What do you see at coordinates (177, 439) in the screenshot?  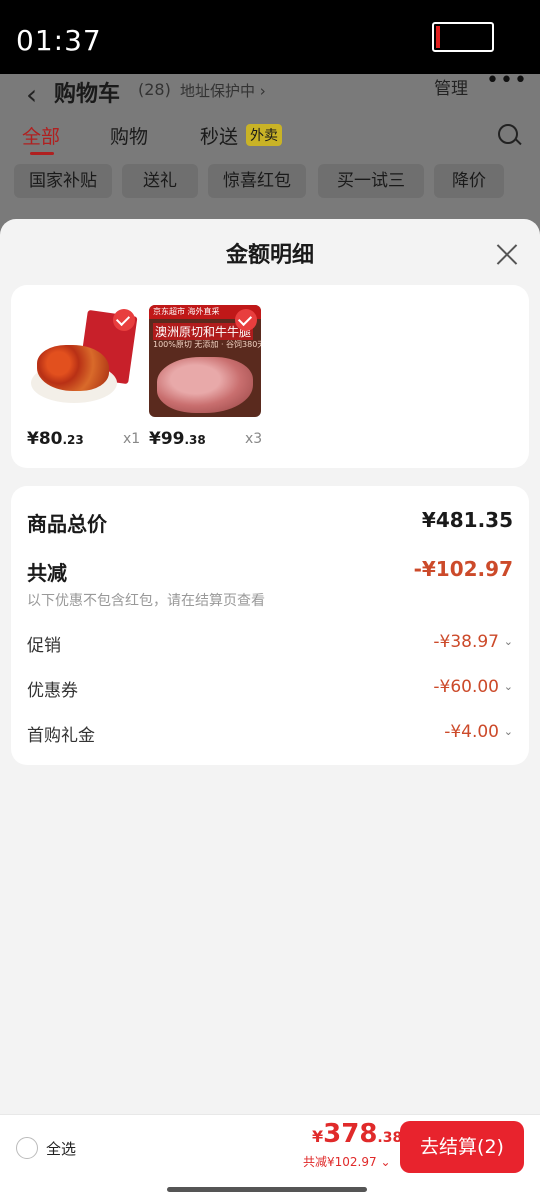 I see `product-price: ¥99.38` at bounding box center [177, 439].